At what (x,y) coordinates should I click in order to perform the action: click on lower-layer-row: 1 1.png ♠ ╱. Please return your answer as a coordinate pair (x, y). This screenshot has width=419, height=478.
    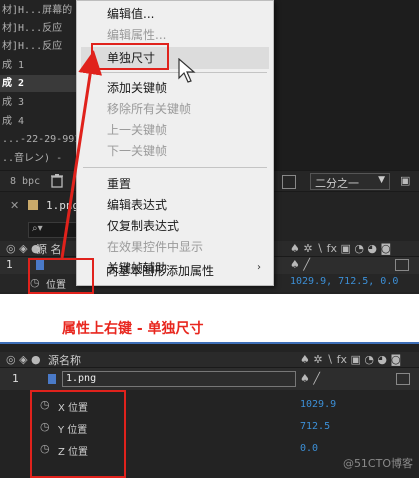
    Looking at the image, I should click on (209, 379).